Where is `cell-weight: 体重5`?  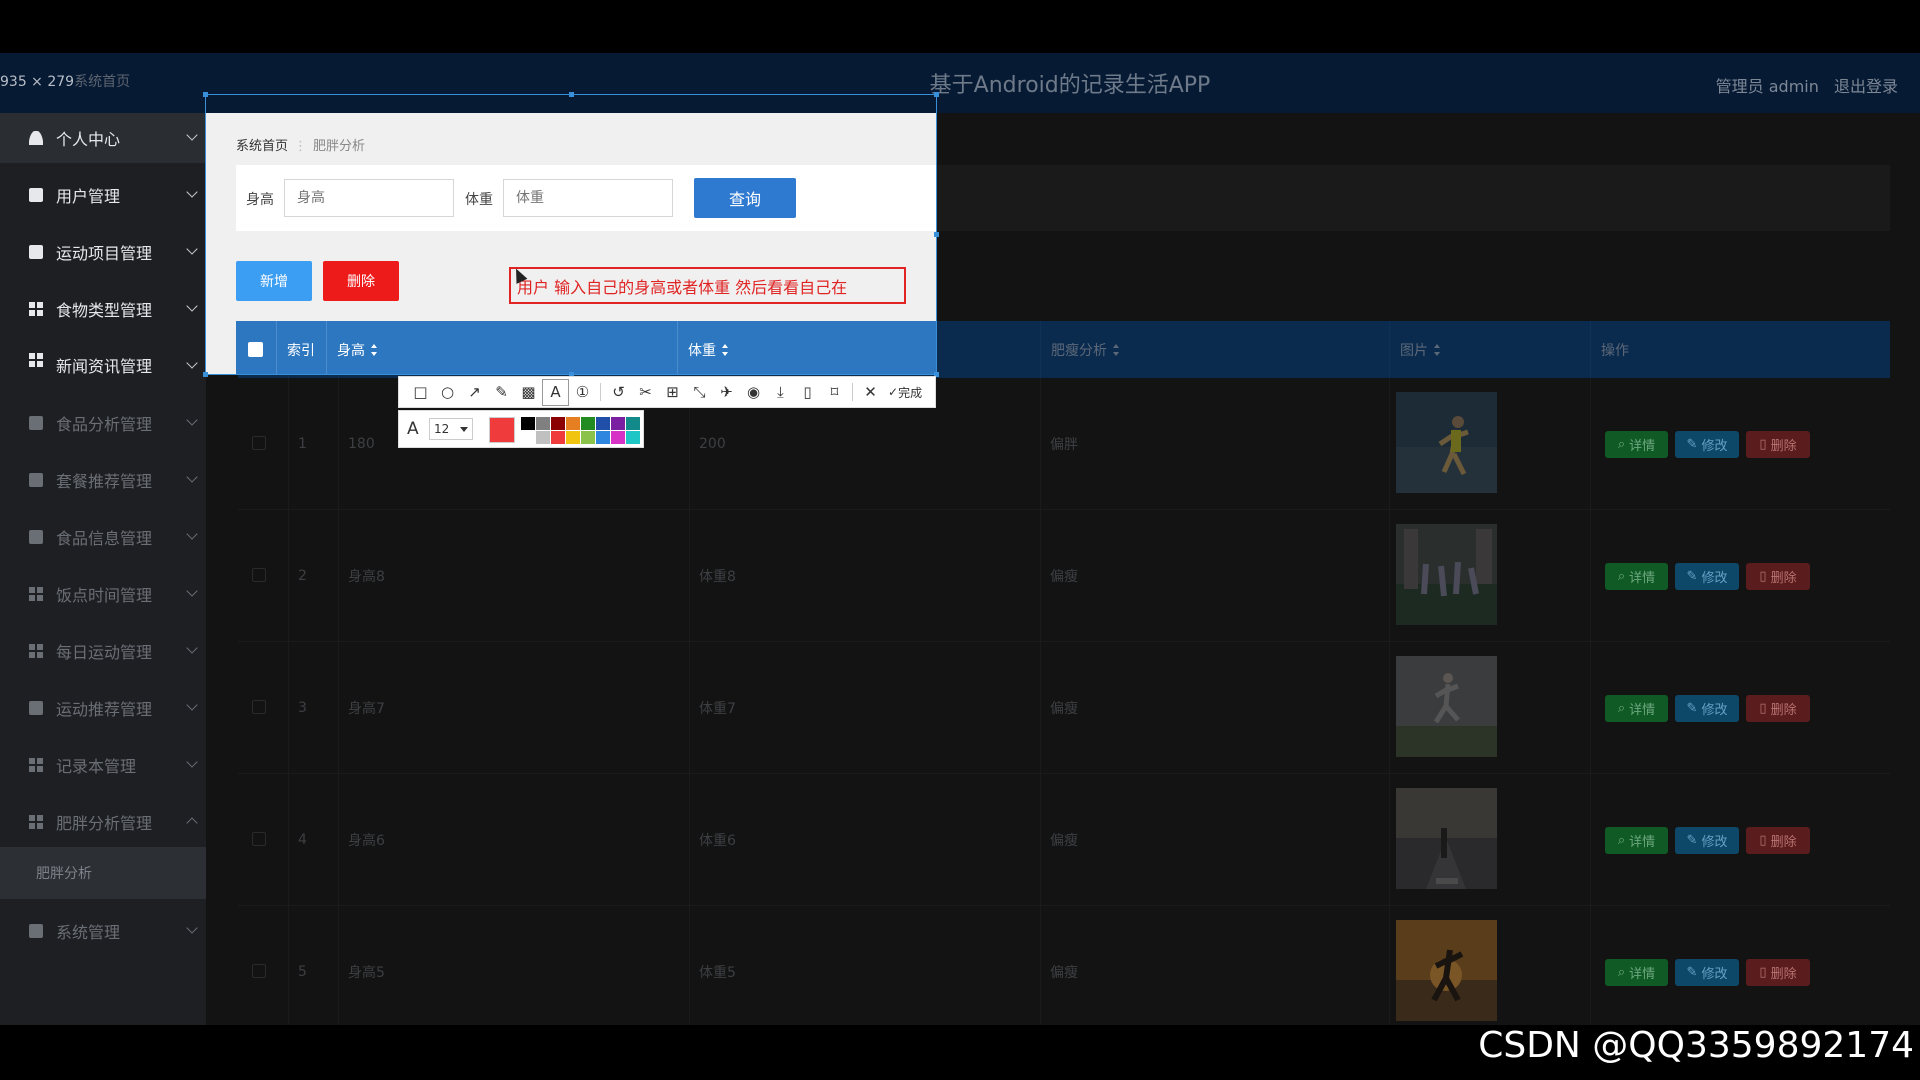
cell-weight: 体重5 is located at coordinates (717, 973).